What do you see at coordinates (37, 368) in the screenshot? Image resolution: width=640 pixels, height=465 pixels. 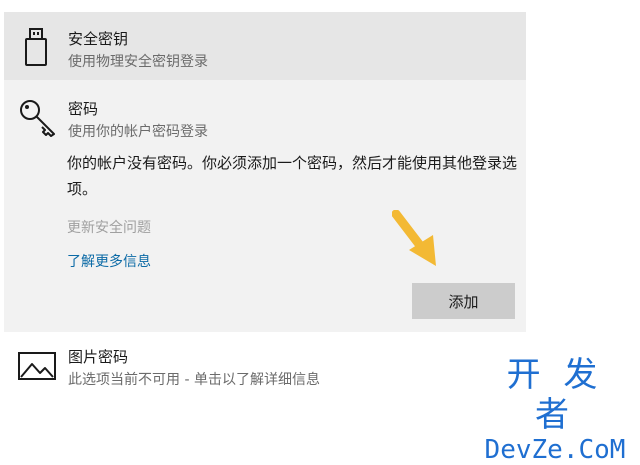 I see `picture-icon` at bounding box center [37, 368].